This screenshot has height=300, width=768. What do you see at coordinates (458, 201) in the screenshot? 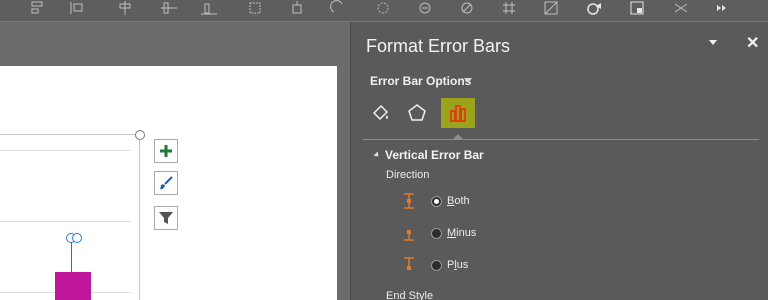
I see `direction-both-label: Both` at bounding box center [458, 201].